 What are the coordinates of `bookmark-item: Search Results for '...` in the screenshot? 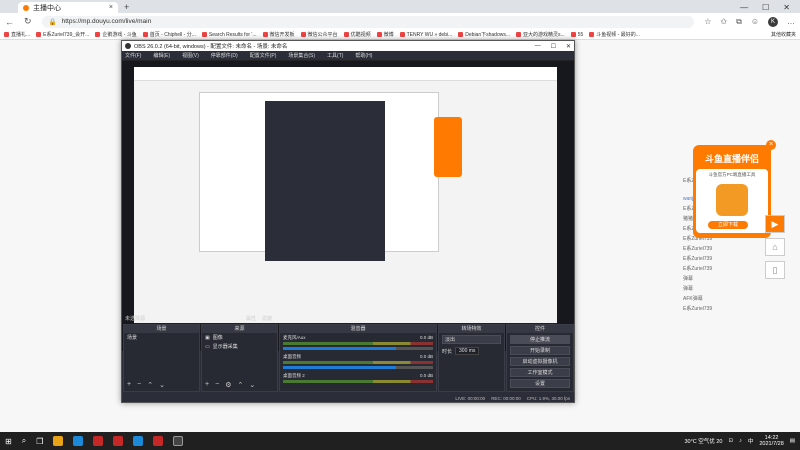 It's located at (229, 35).